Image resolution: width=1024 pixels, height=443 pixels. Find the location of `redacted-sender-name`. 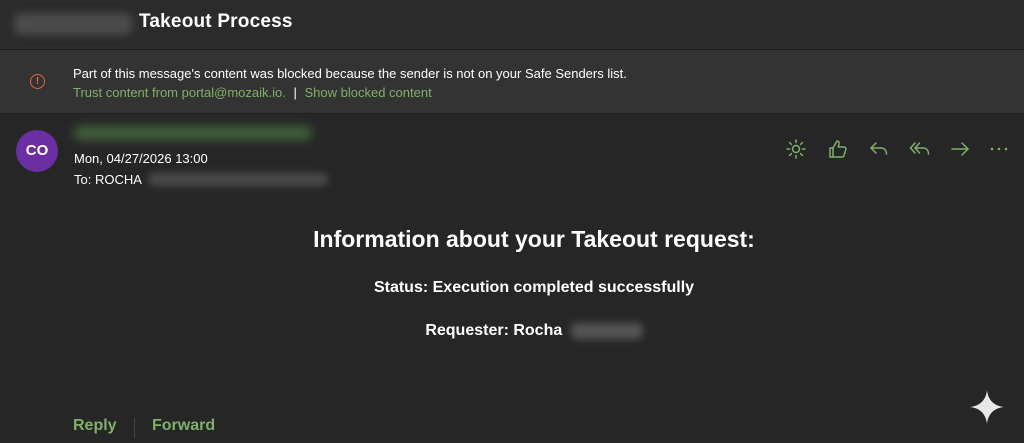

redacted-sender-name is located at coordinates (73, 24).